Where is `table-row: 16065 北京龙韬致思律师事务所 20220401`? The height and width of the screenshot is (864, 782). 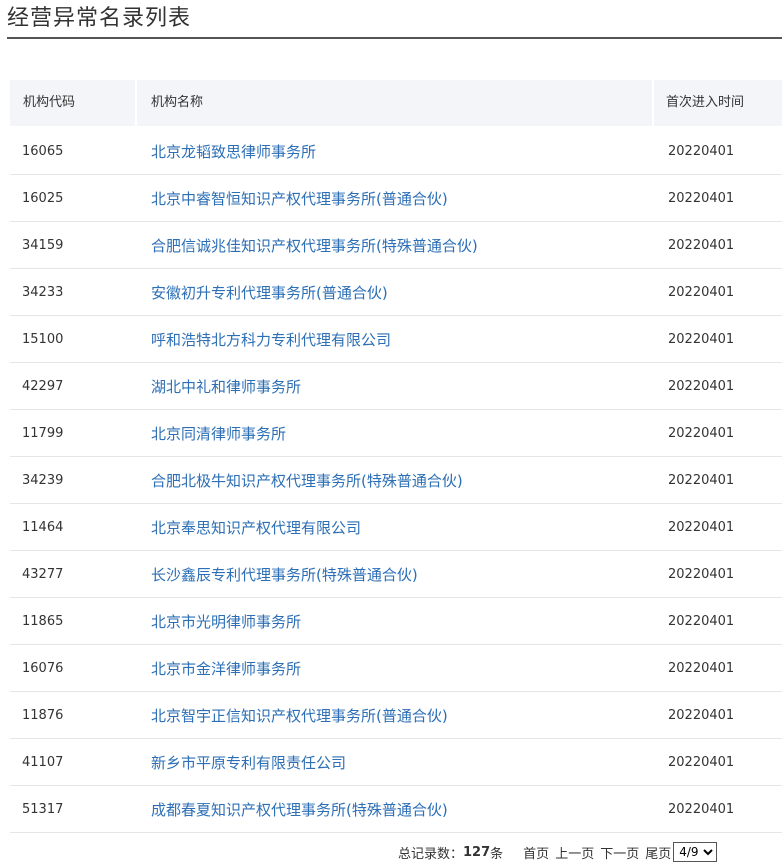 table-row: 16065 北京龙韬致思律师事务所 20220401 is located at coordinates (396, 151).